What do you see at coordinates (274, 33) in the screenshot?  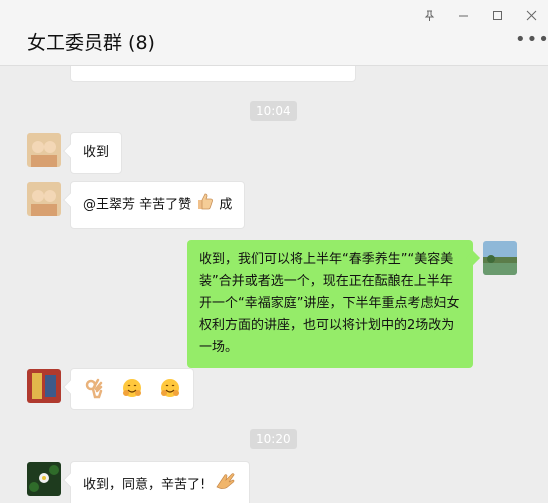 I see `chat-header: 女工委员群 (8) •••` at bounding box center [274, 33].